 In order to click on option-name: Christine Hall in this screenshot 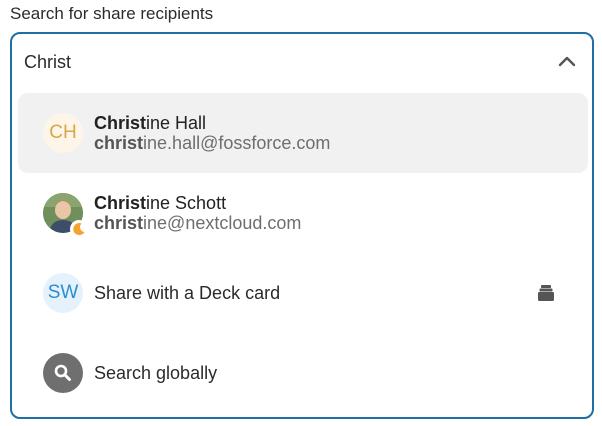, I will do `click(212, 123)`.